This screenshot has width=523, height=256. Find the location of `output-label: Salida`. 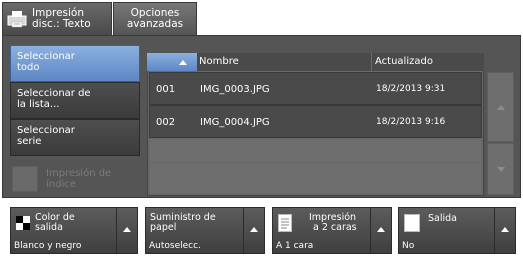

output-label: Salida is located at coordinates (442, 218).